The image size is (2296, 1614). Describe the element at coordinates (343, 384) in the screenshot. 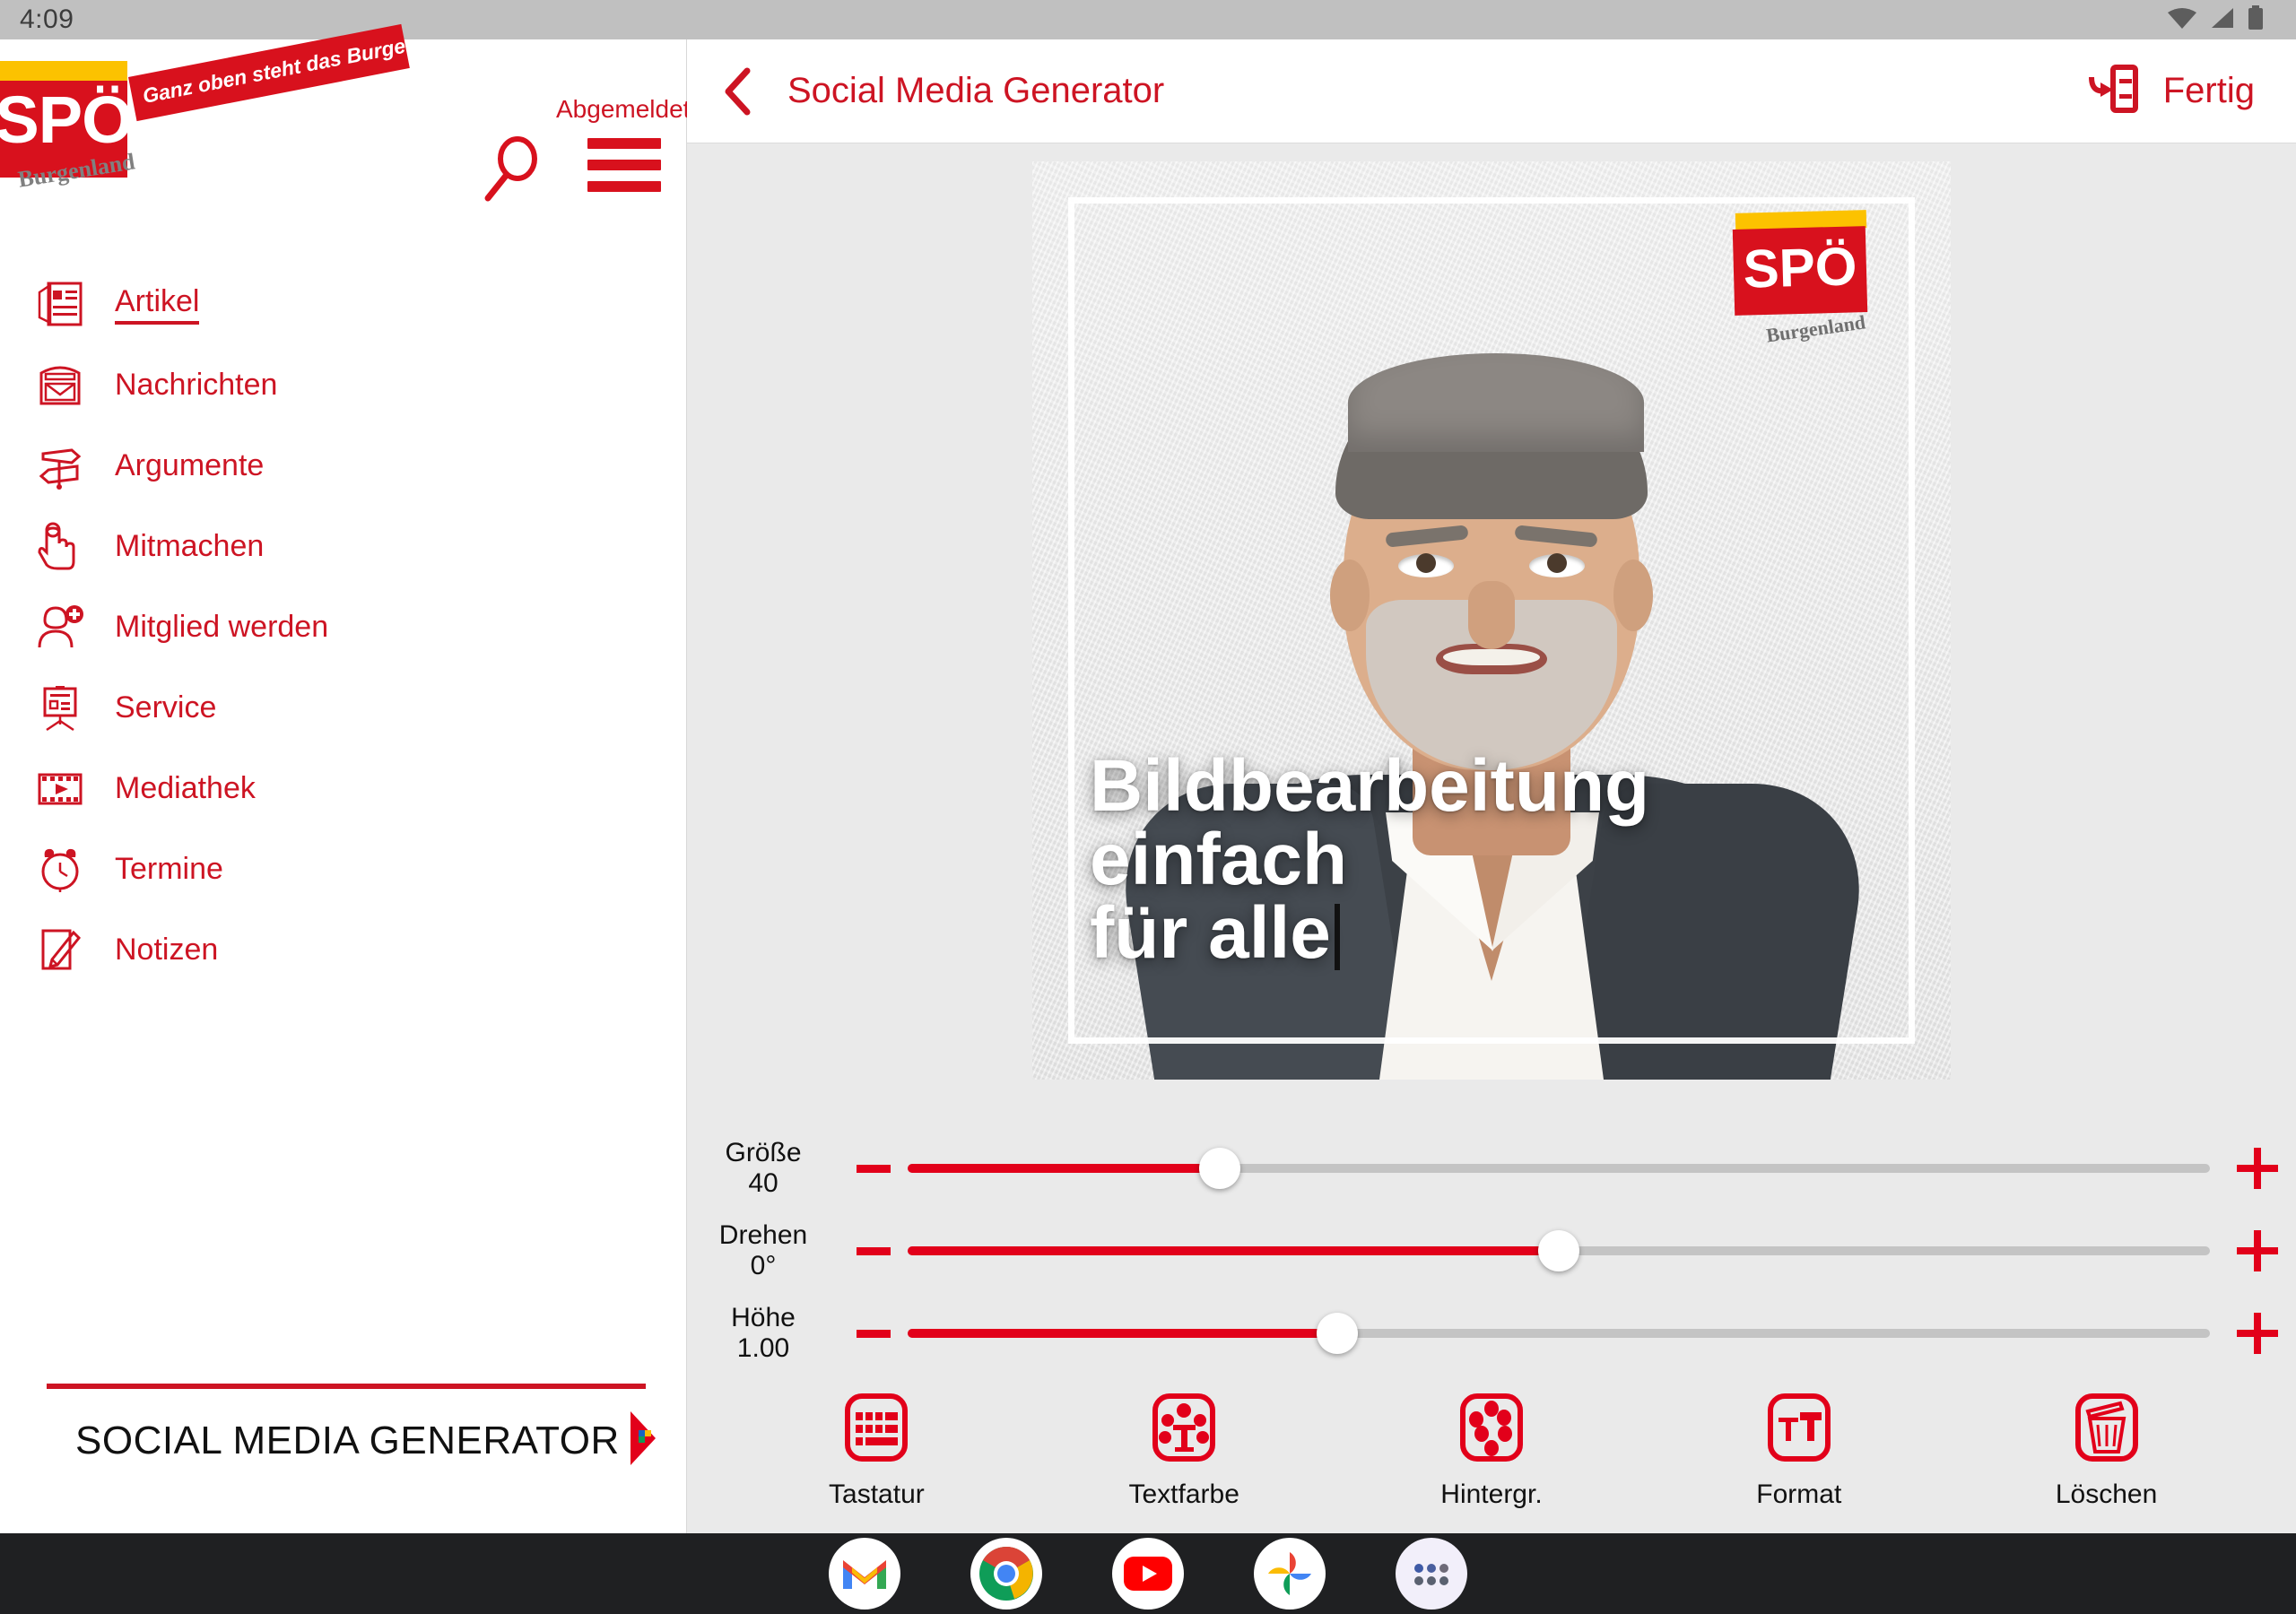

I see `sidebar-item-nachrichten: Nachrichten` at that location.